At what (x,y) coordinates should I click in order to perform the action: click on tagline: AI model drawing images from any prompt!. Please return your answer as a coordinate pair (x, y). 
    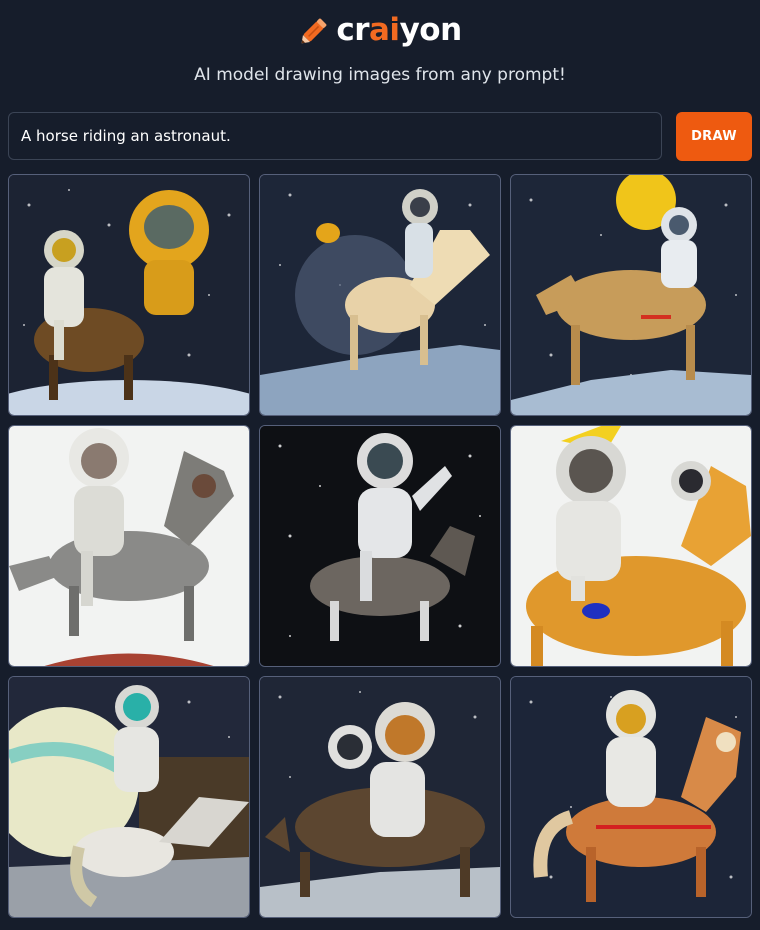
    Looking at the image, I should click on (380, 75).